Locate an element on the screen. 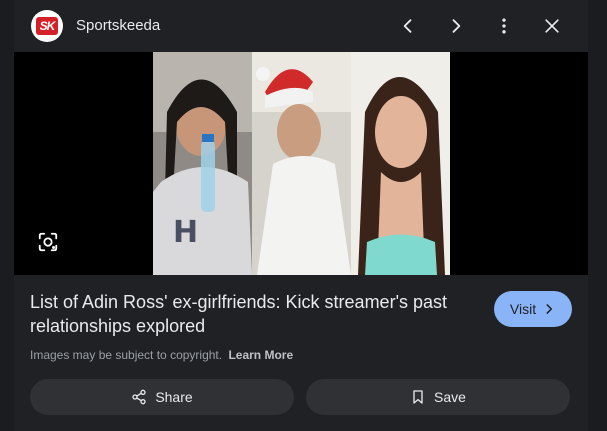  save-button: Save is located at coordinates (438, 397).